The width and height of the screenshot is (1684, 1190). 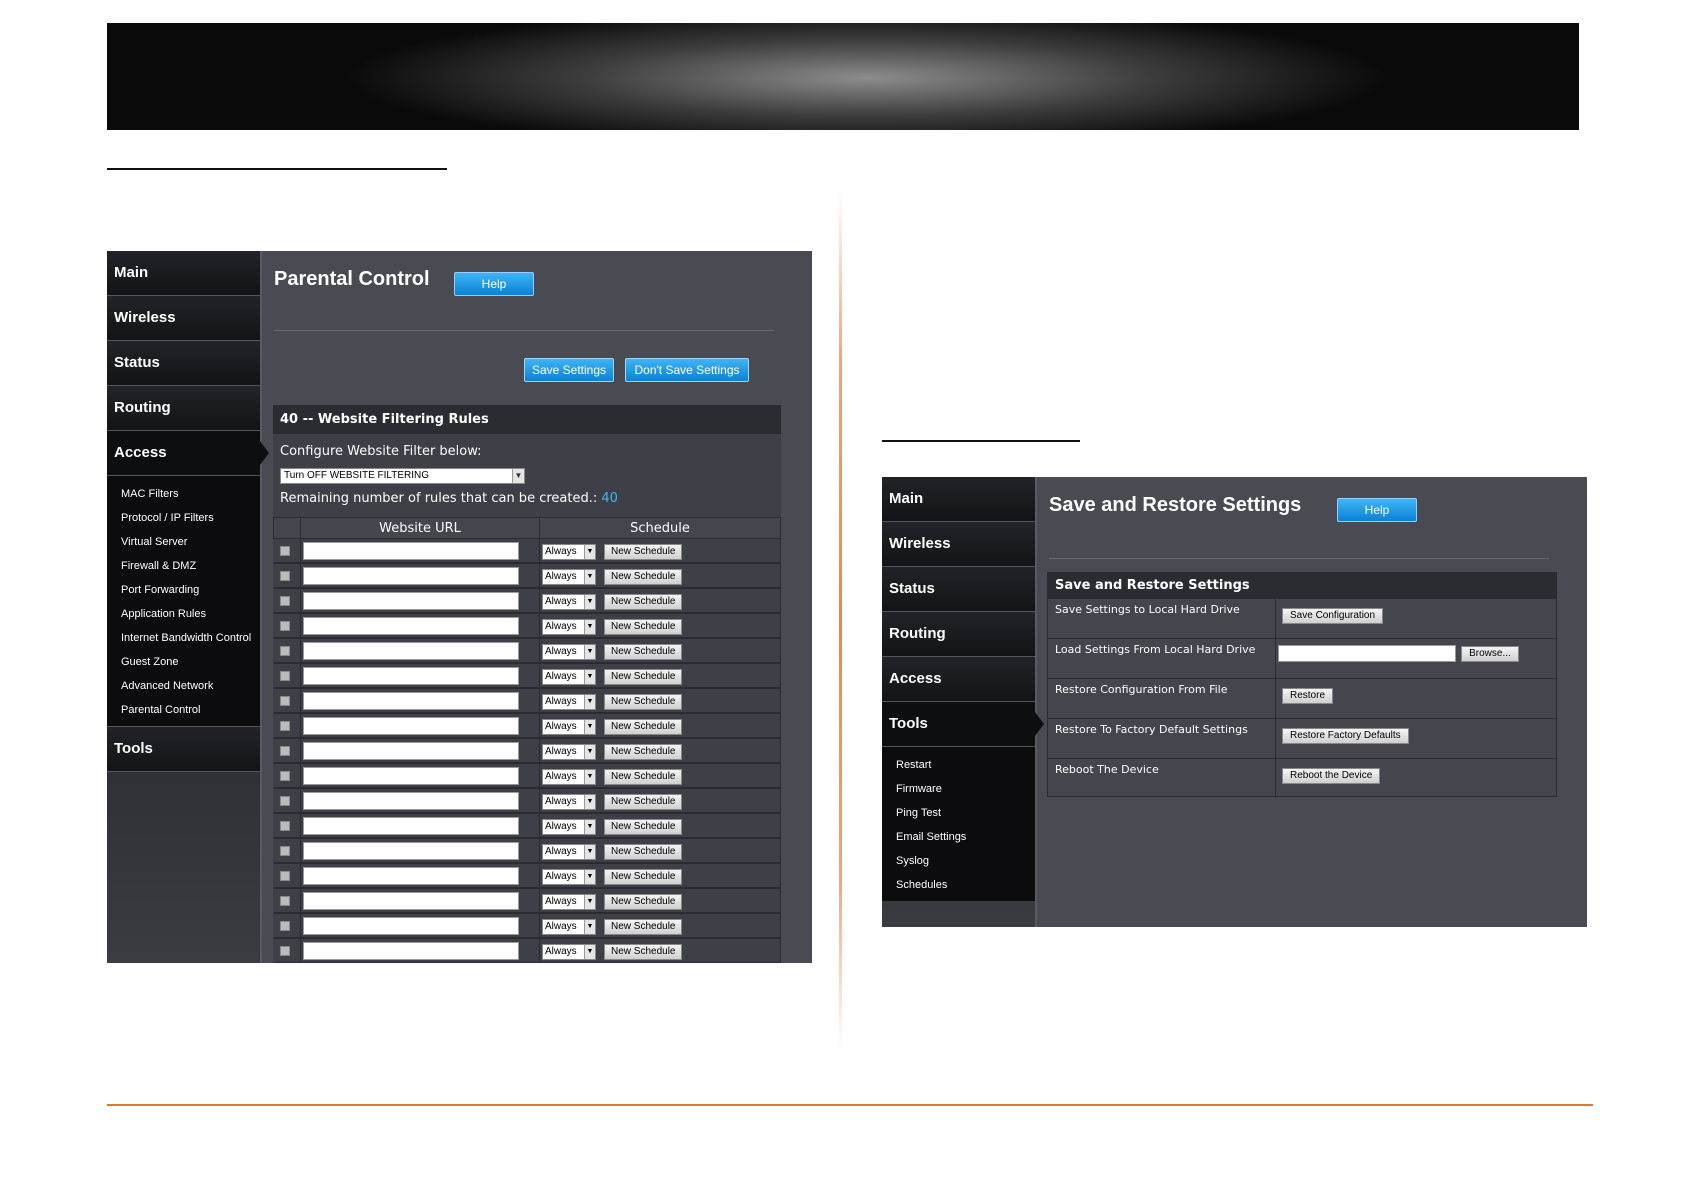 I want to click on sub-ping-test: Ping Test, so click(x=958, y=813).